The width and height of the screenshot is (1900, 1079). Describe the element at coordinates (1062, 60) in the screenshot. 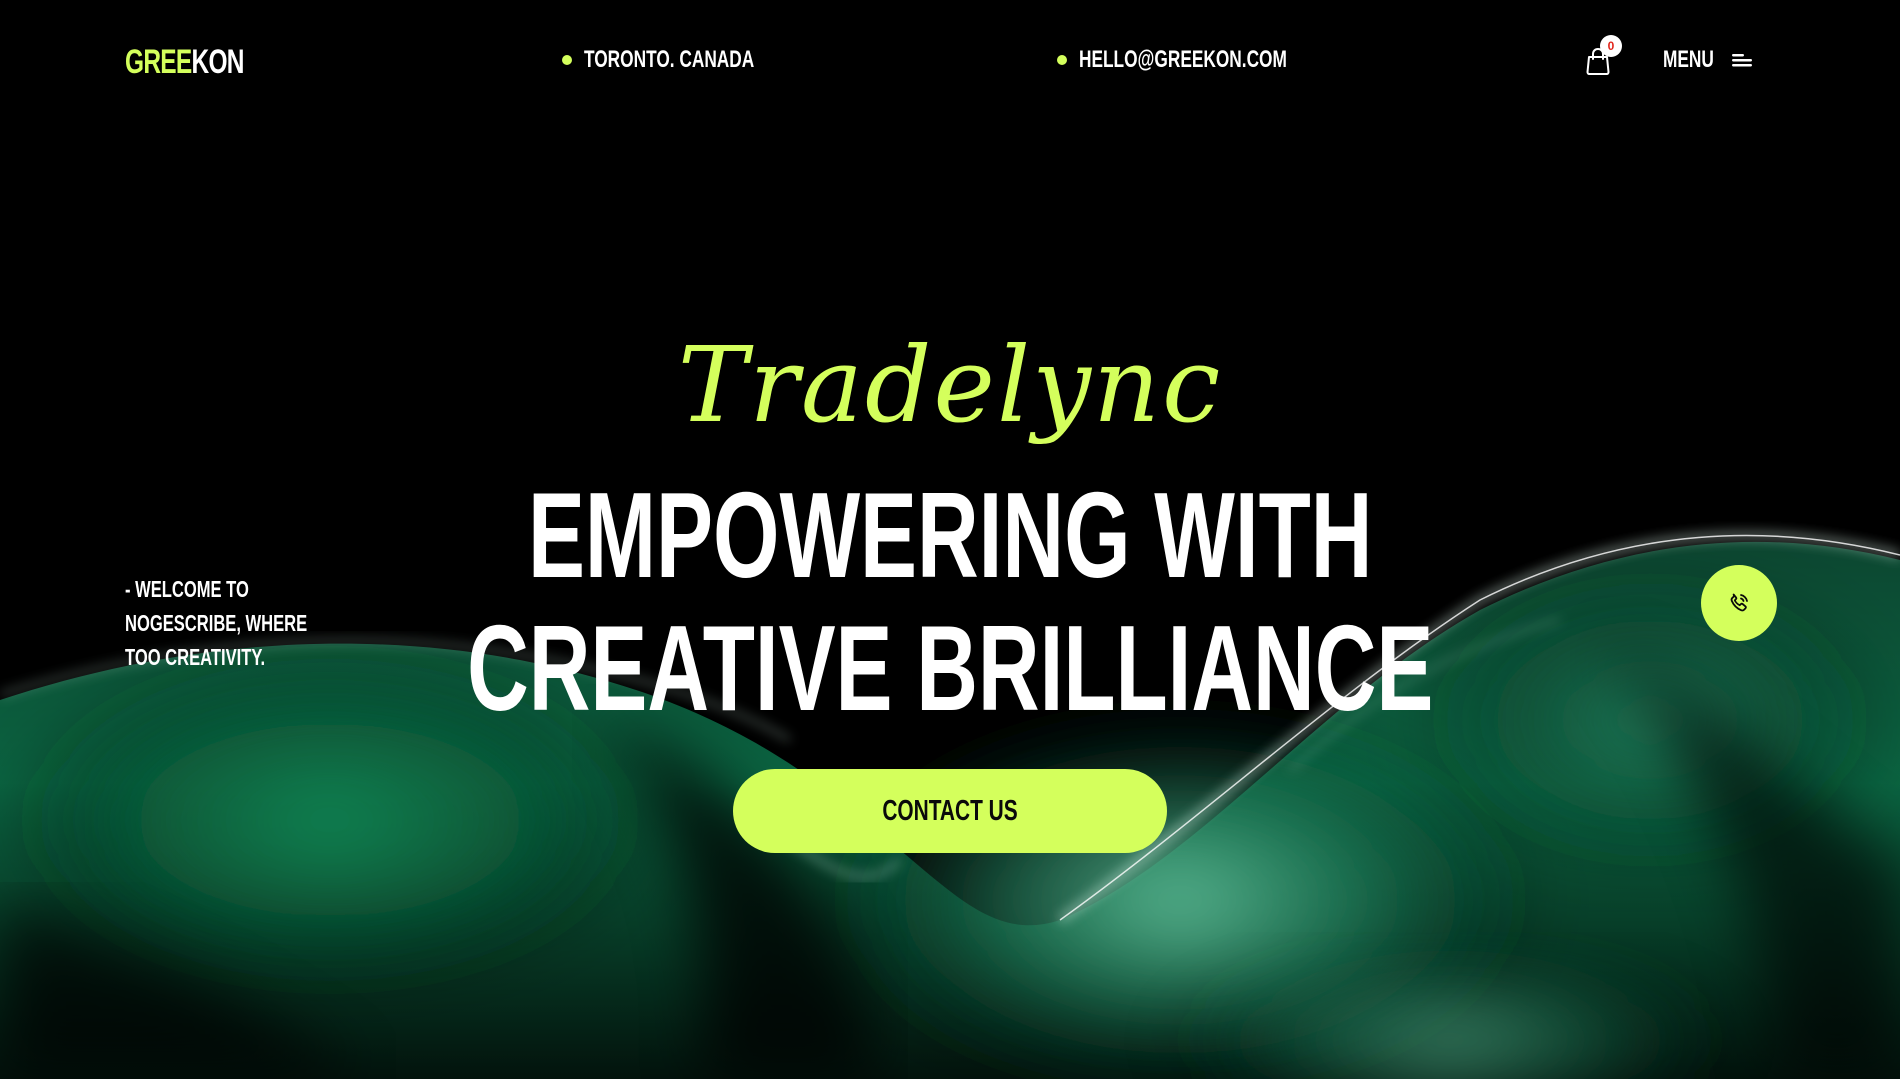

I see `email-dot-icon` at that location.